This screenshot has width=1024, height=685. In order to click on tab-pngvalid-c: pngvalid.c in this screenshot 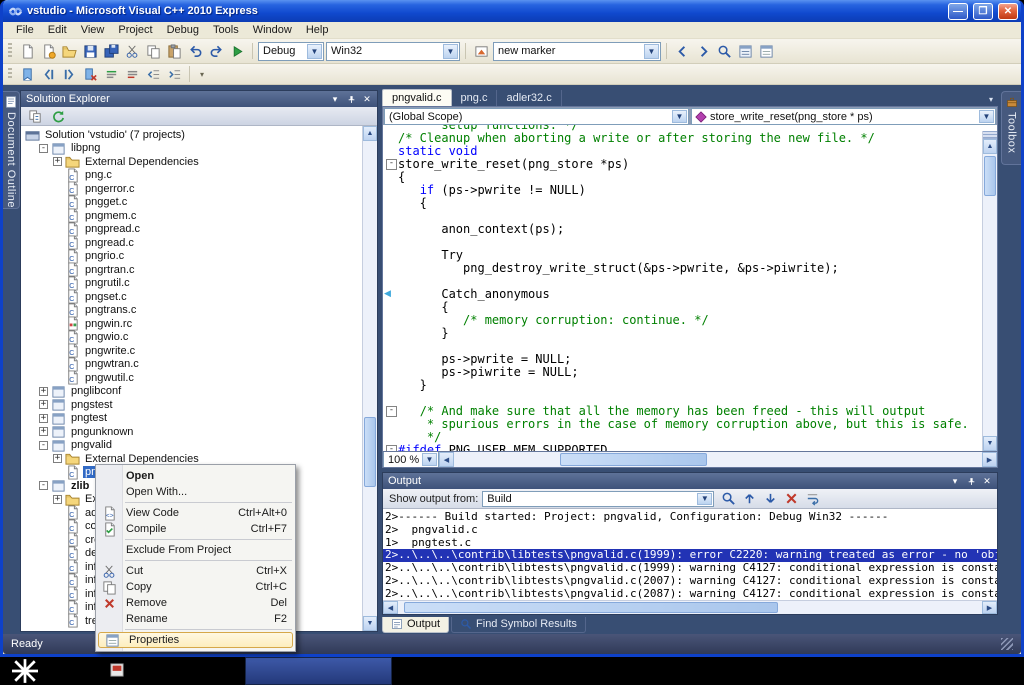, I will do `click(417, 97)`.